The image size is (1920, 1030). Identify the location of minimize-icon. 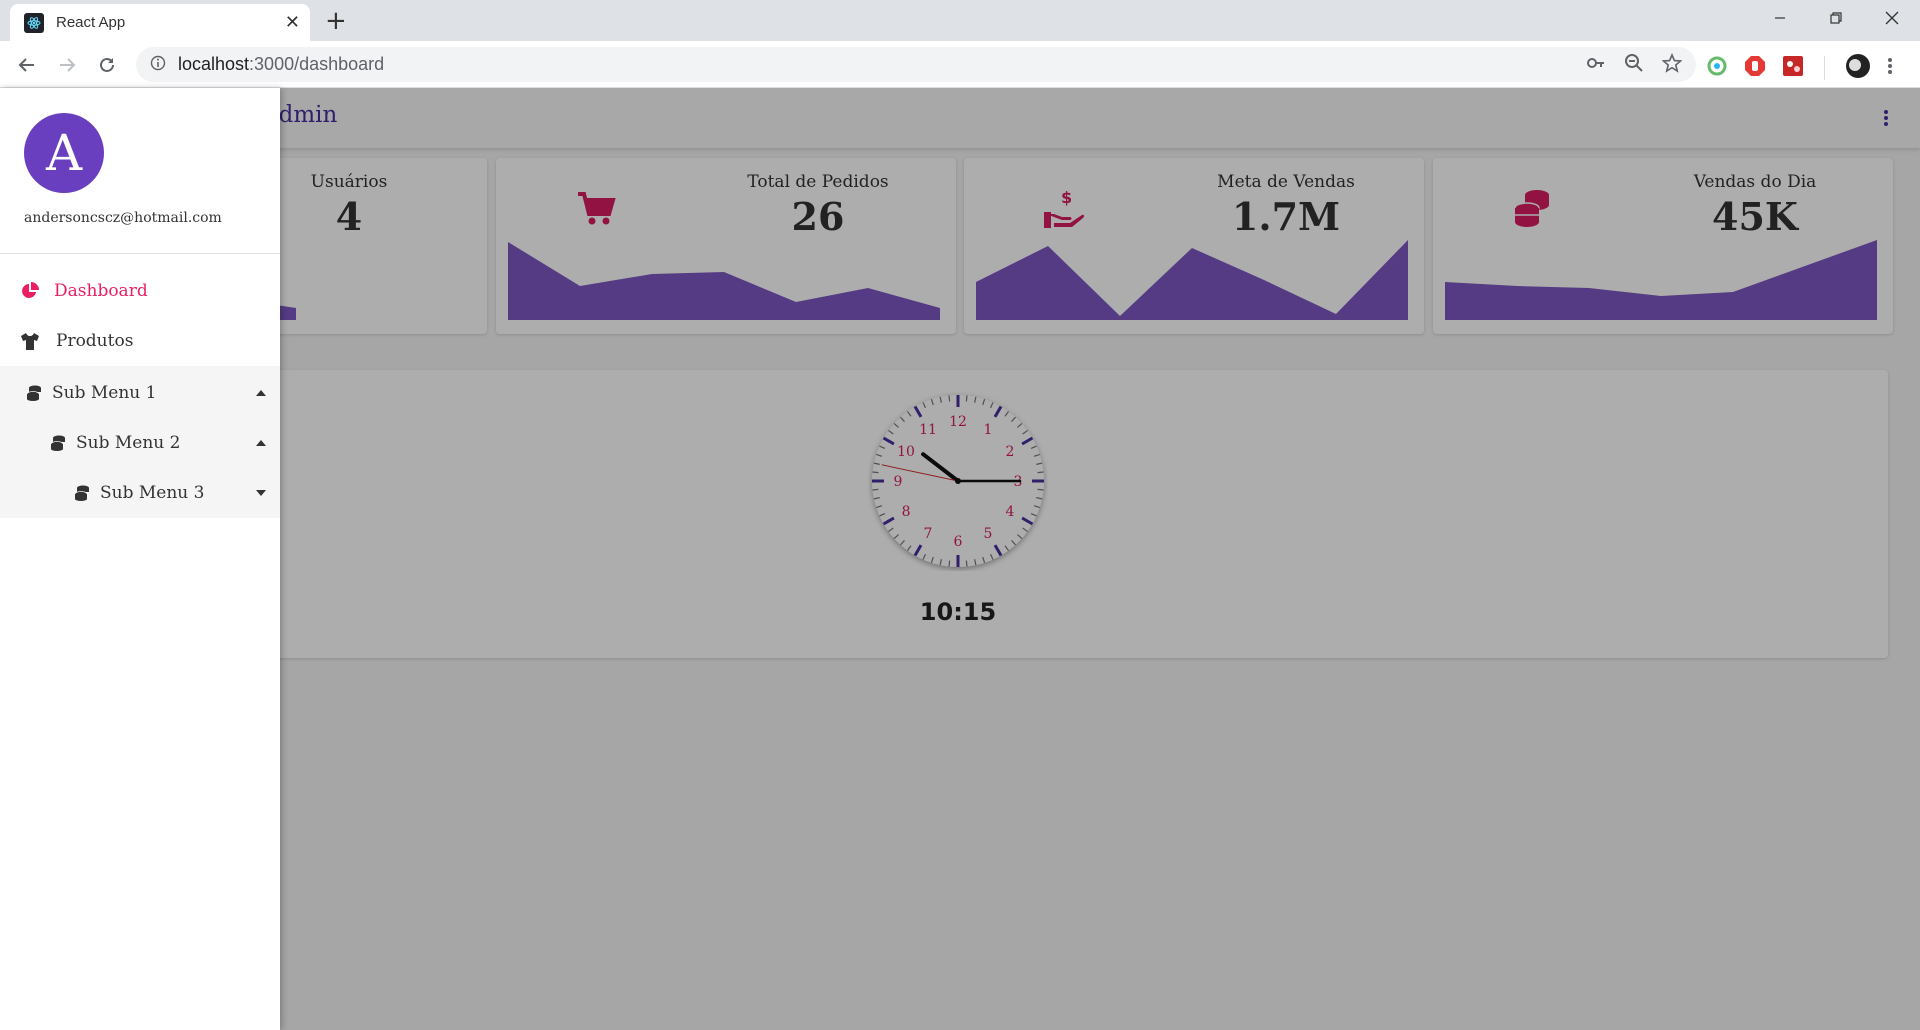
(1780, 18).